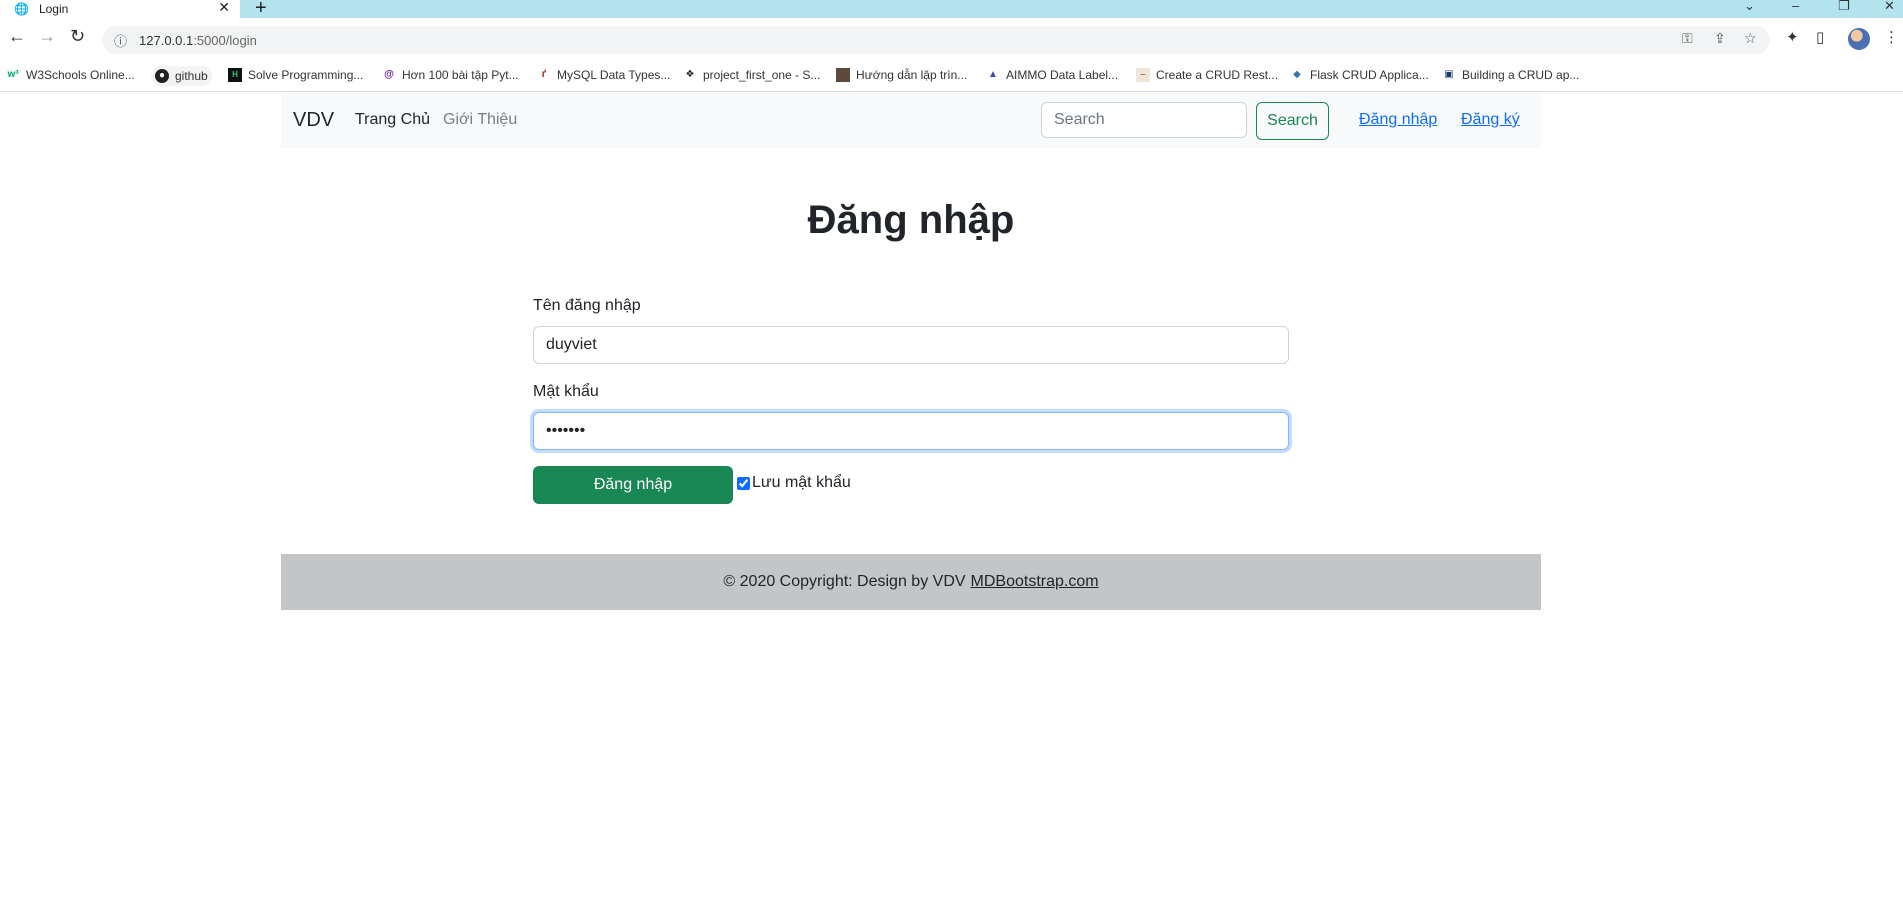  I want to click on url-text: 127.0.0.1:5000/login, so click(198, 40).